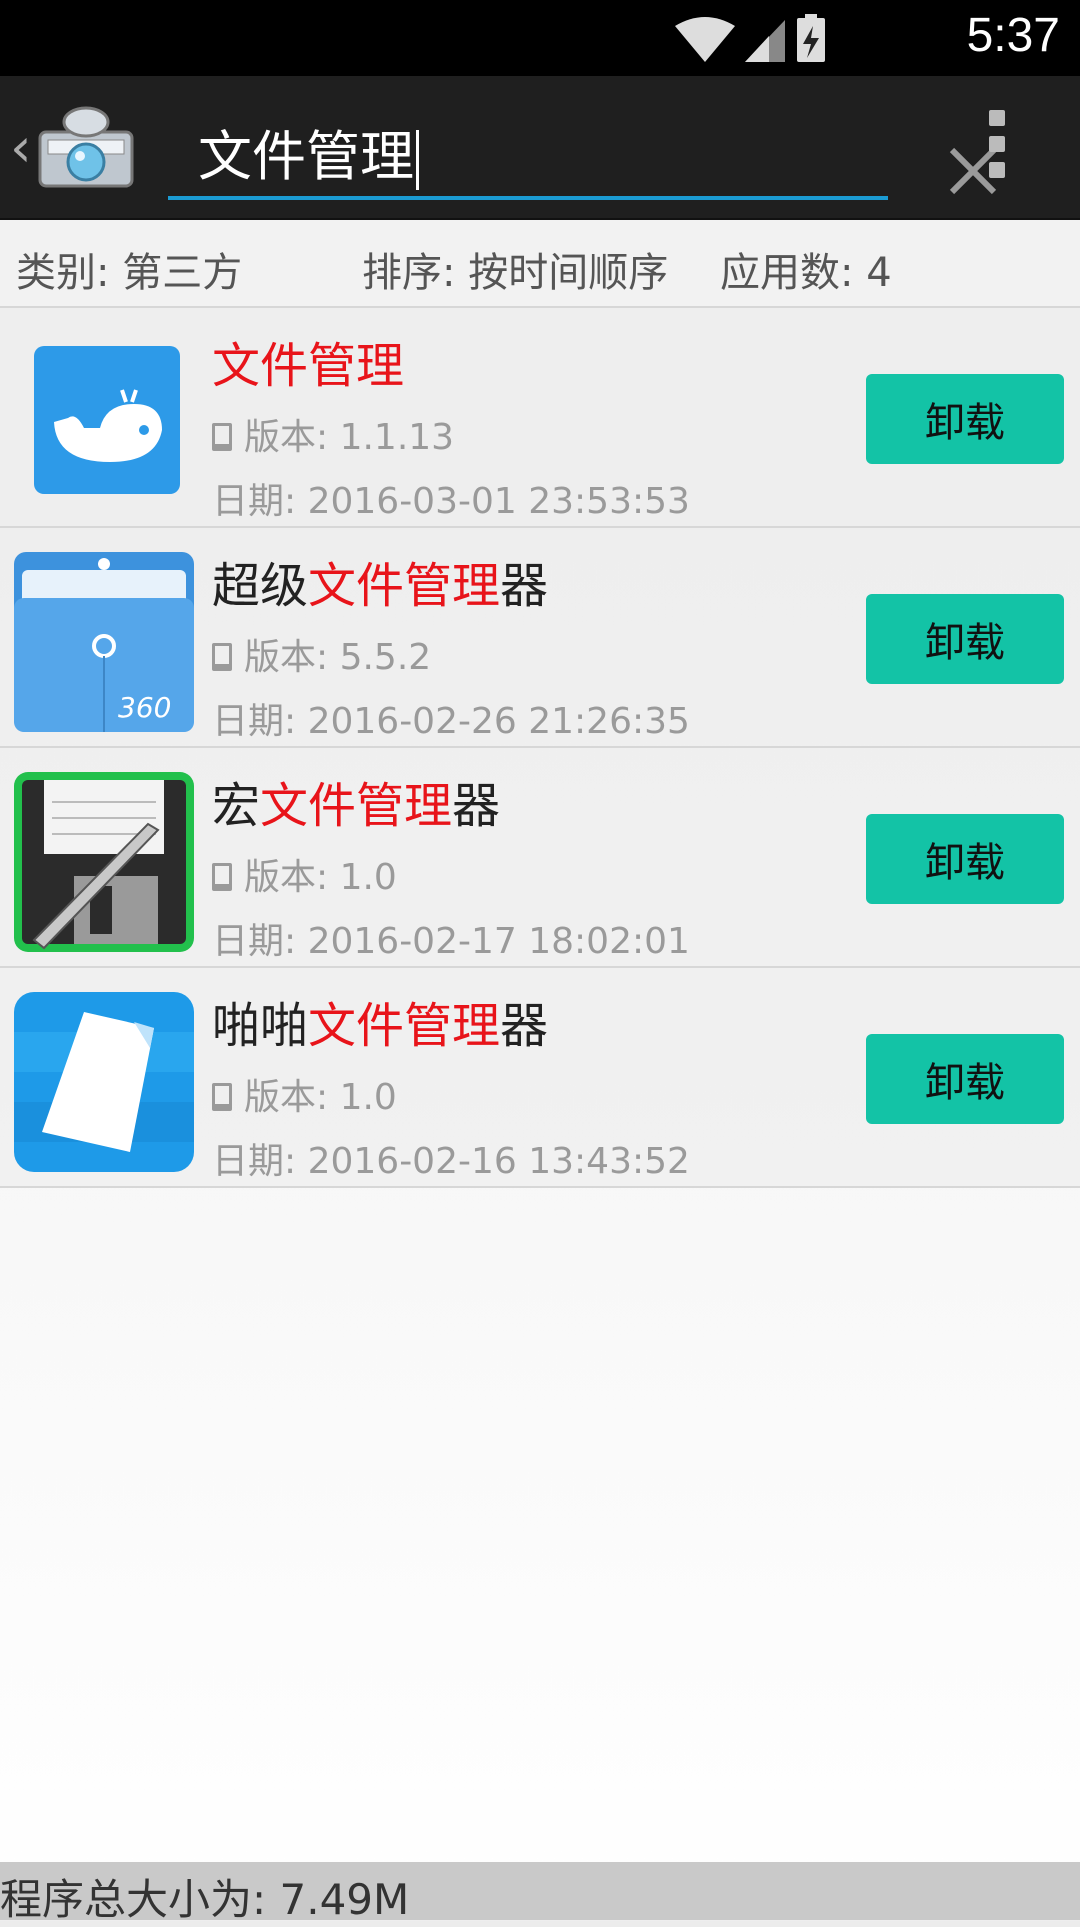 This screenshot has width=1080, height=1927. Describe the element at coordinates (765, 41) in the screenshot. I see `cell-signal-icon` at that location.